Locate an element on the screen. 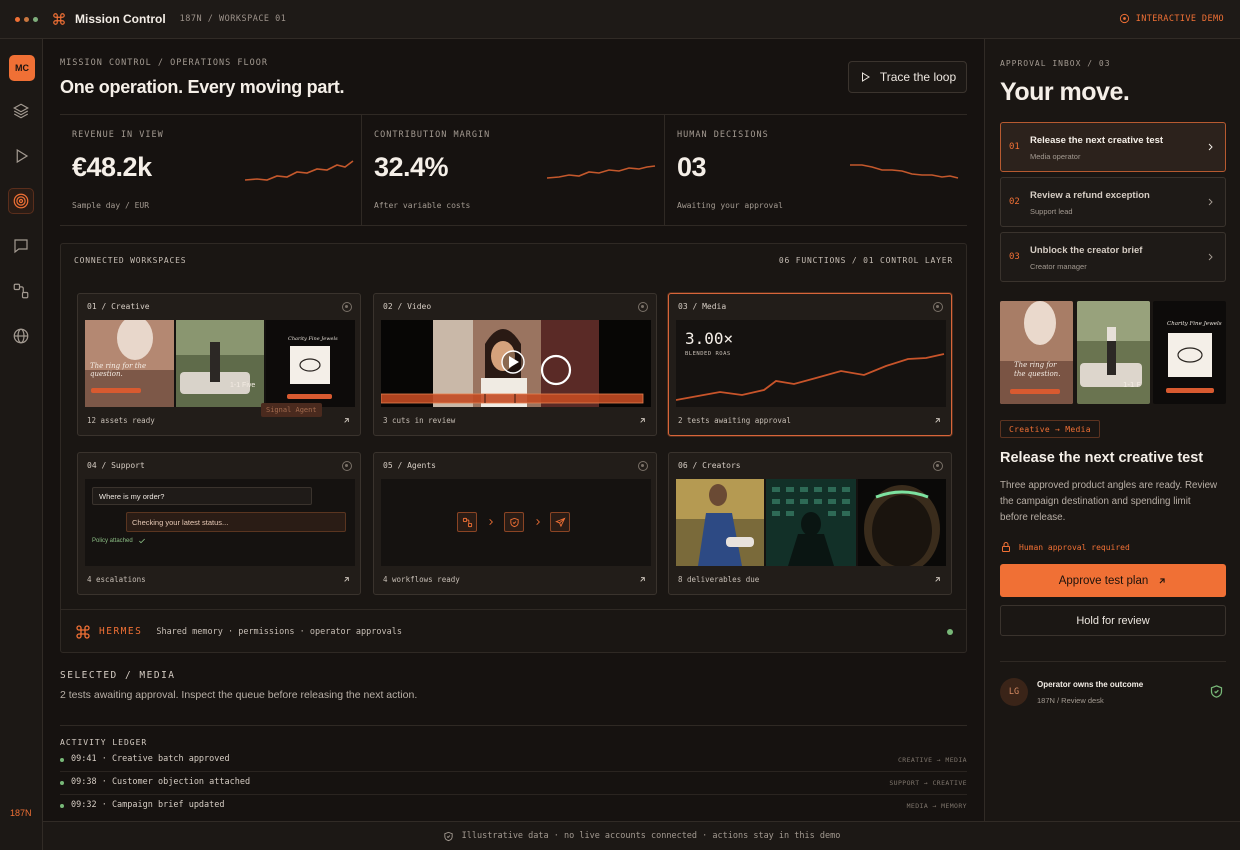 This screenshot has height=850, width=1240. roas-trend-line is located at coordinates (810, 377).